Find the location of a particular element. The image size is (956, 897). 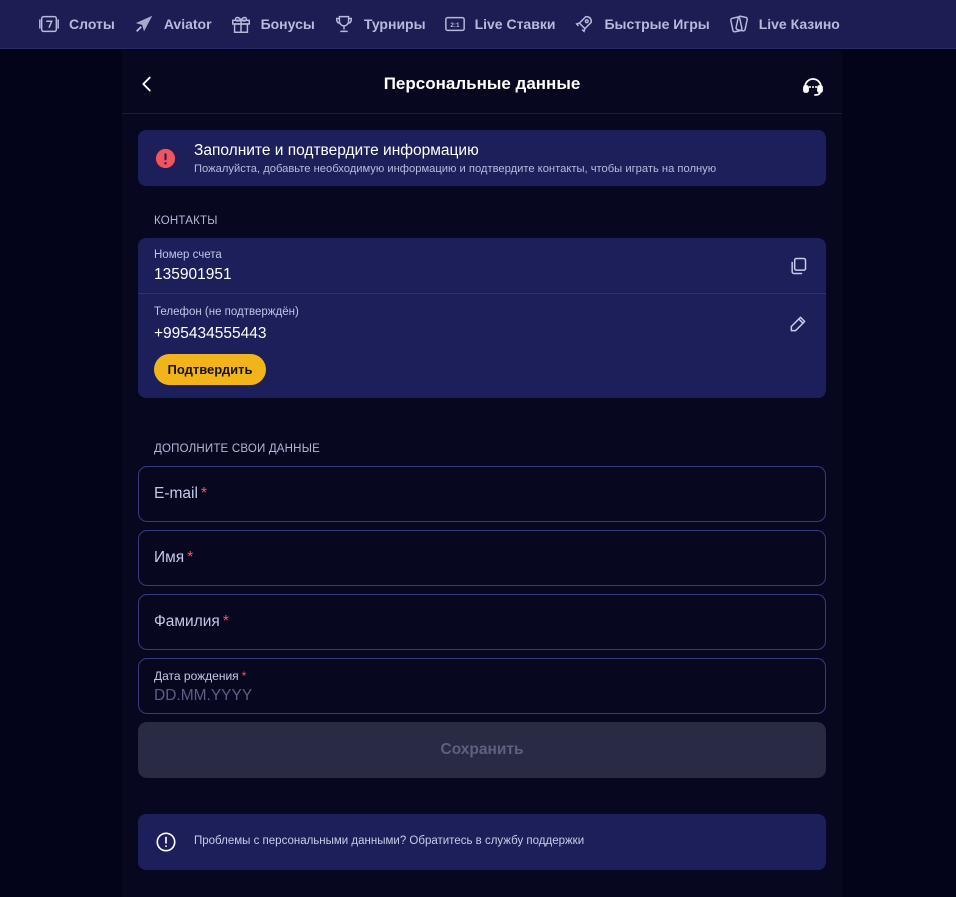

nav-item-slots: Слоты is located at coordinates (76, 24).